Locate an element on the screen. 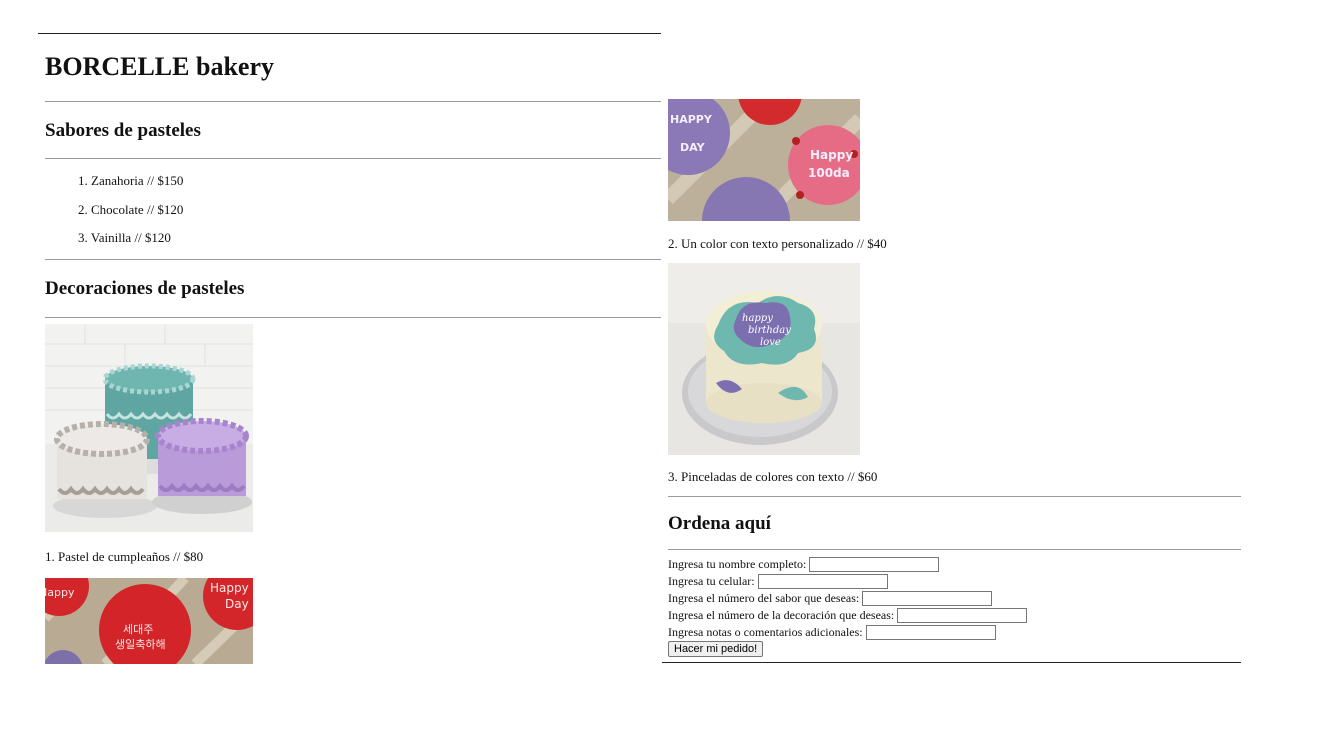  flavor-item: 2. Chocolate // $120 is located at coordinates (130, 210).